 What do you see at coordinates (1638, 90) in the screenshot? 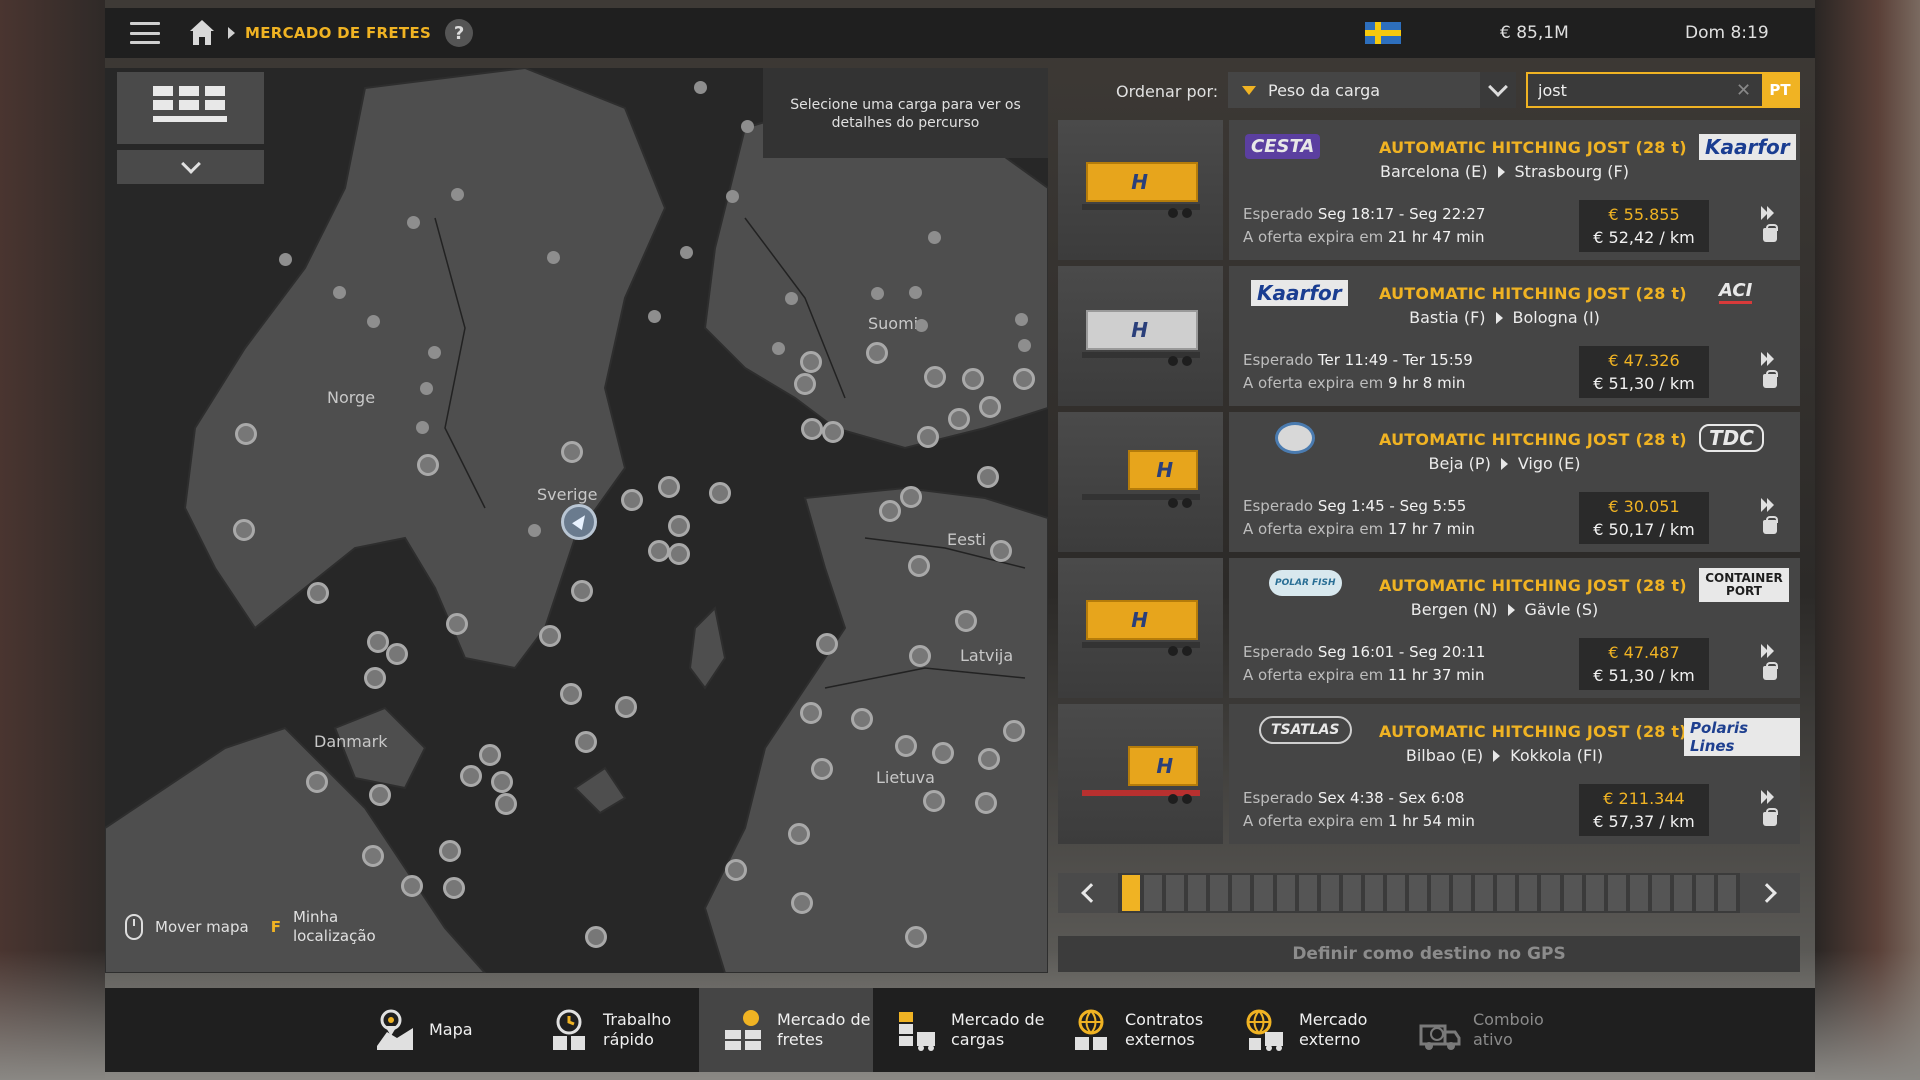
I see `search-input` at bounding box center [1638, 90].